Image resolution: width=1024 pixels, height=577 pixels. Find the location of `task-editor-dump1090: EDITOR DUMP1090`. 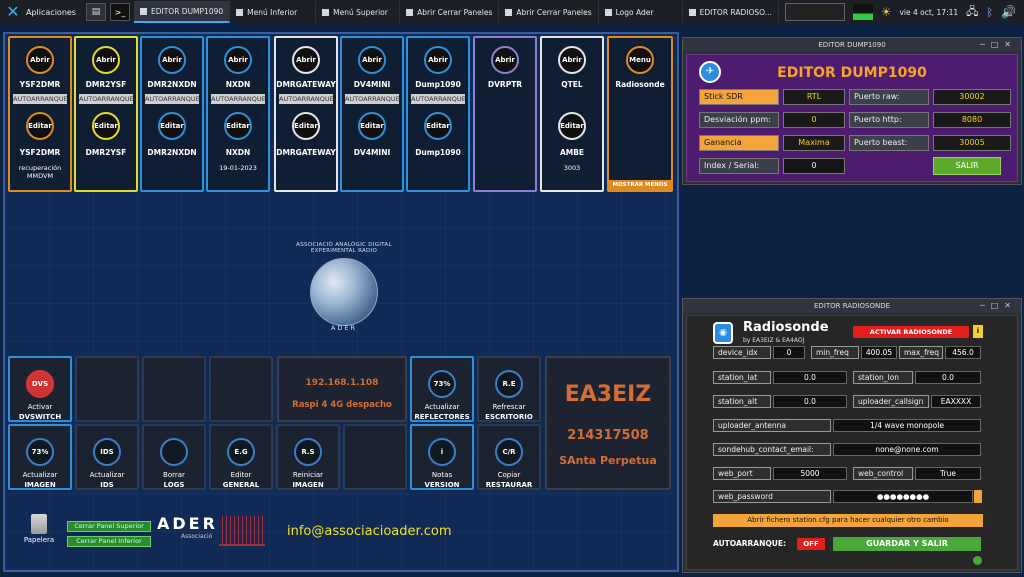

task-editor-dump1090: EDITOR DUMP1090 is located at coordinates (182, 12).